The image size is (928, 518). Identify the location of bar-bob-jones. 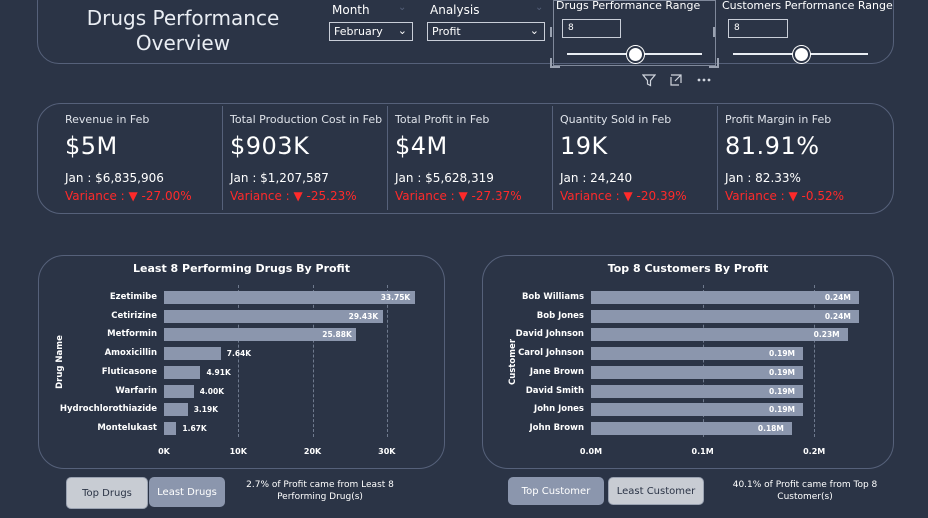
(725, 316).